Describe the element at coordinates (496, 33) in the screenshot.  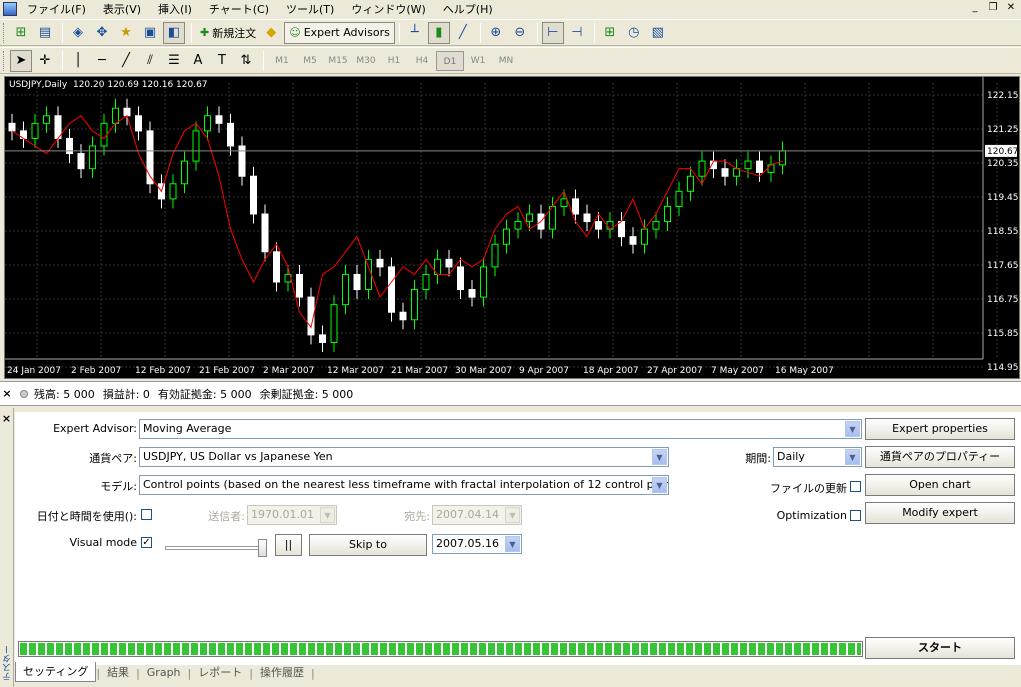
I see `zoom-in-icon: ⊕` at that location.